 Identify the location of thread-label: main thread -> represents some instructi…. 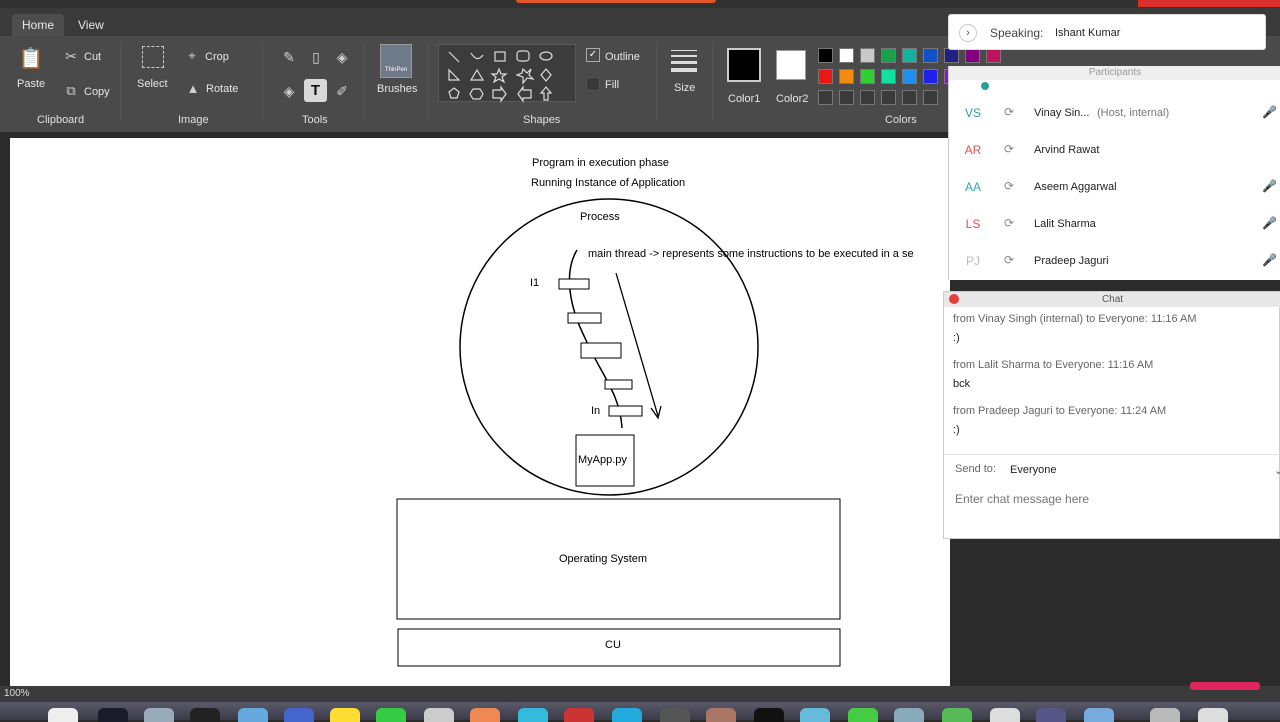
(751, 254).